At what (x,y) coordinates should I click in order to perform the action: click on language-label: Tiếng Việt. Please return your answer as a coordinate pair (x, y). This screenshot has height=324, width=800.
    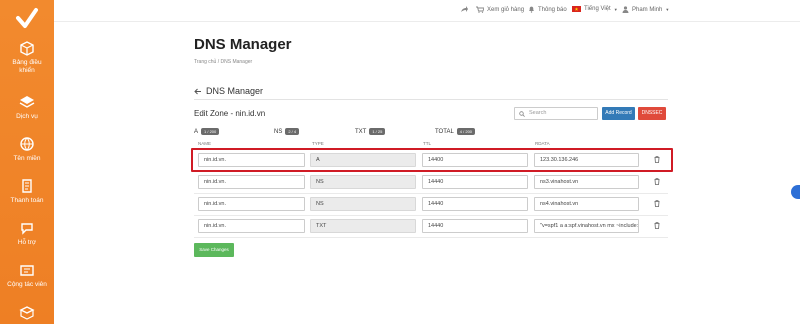
    Looking at the image, I should click on (597, 9).